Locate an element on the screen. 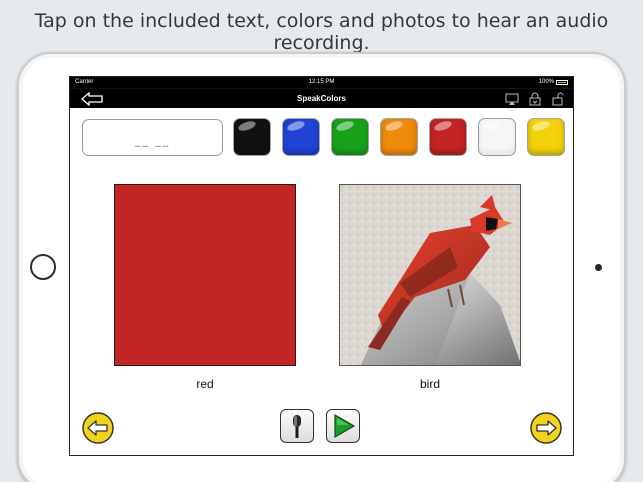 This screenshot has width=643, height=482. play-button is located at coordinates (343, 426).